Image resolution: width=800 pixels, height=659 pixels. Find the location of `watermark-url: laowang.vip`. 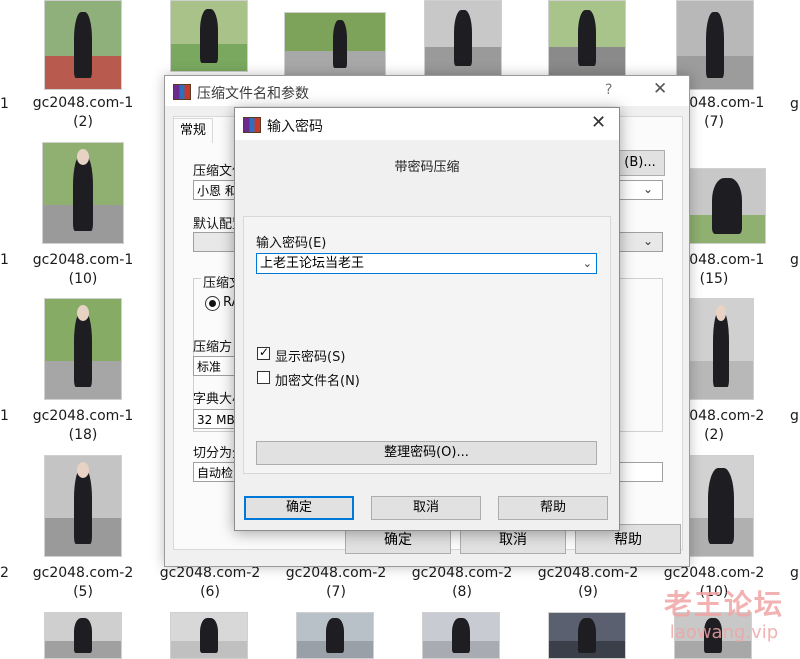

watermark-url: laowang.vip is located at coordinates (724, 632).